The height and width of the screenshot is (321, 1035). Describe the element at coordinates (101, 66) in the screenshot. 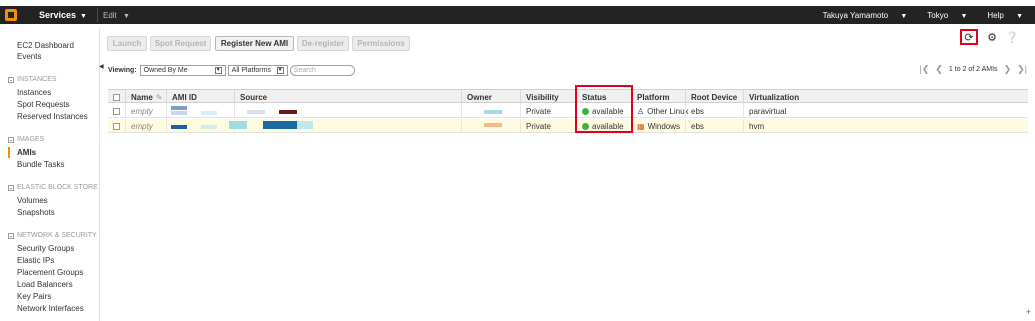

I see `sidebar-collapse-icon: ◀` at that location.